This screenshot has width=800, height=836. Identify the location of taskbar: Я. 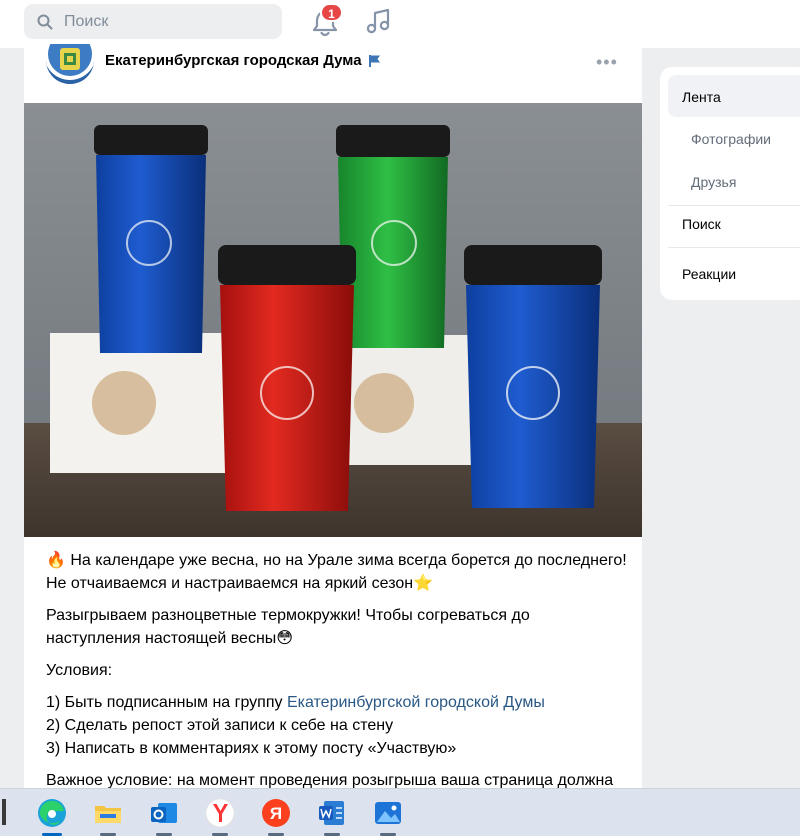
(400, 812).